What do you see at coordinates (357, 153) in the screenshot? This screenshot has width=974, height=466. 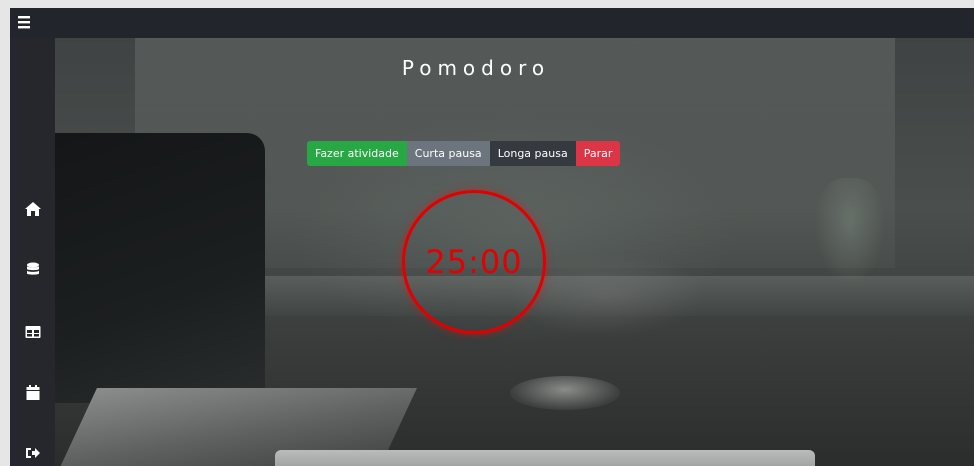 I see `activity-button: Fazer atividade` at bounding box center [357, 153].